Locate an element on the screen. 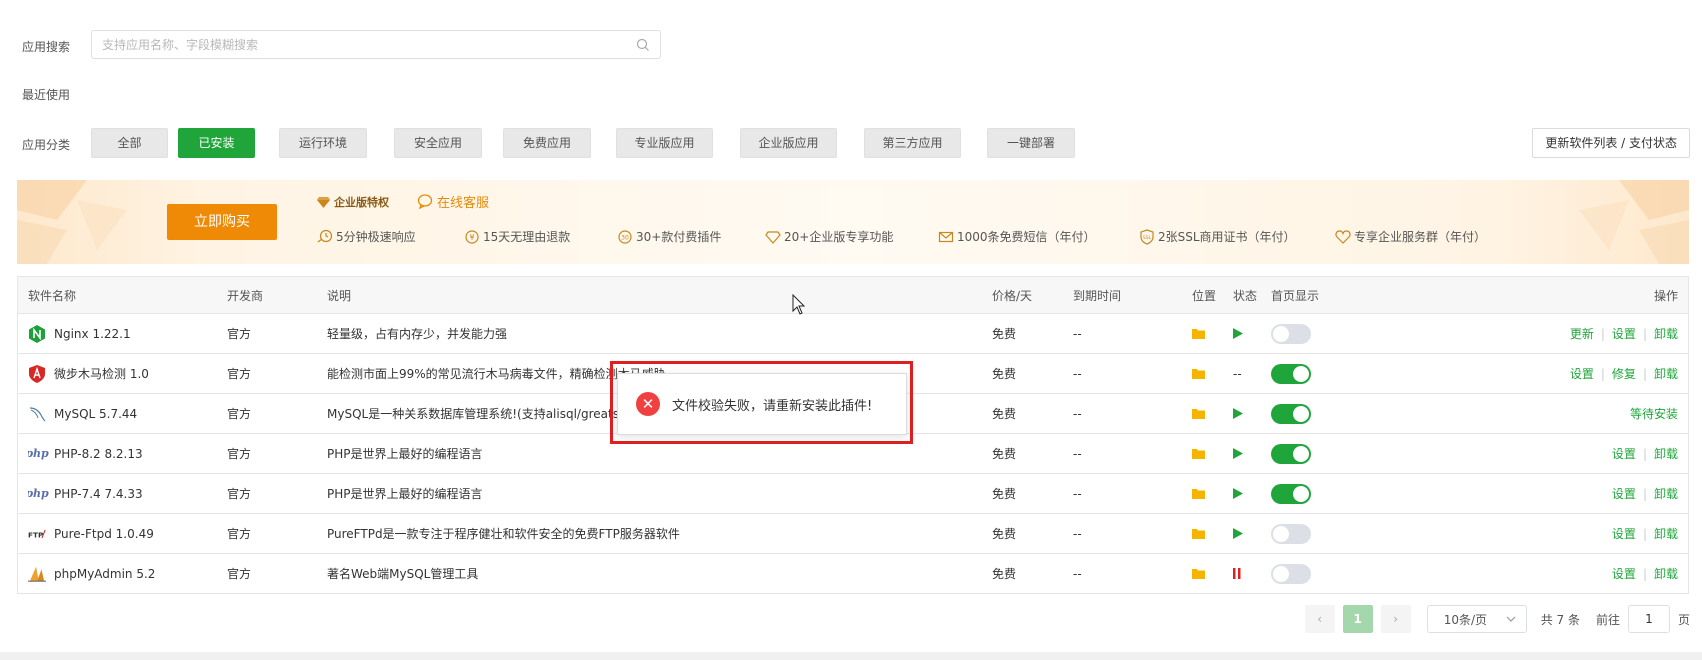 The height and width of the screenshot is (660, 1702). search-box is located at coordinates (376, 44).